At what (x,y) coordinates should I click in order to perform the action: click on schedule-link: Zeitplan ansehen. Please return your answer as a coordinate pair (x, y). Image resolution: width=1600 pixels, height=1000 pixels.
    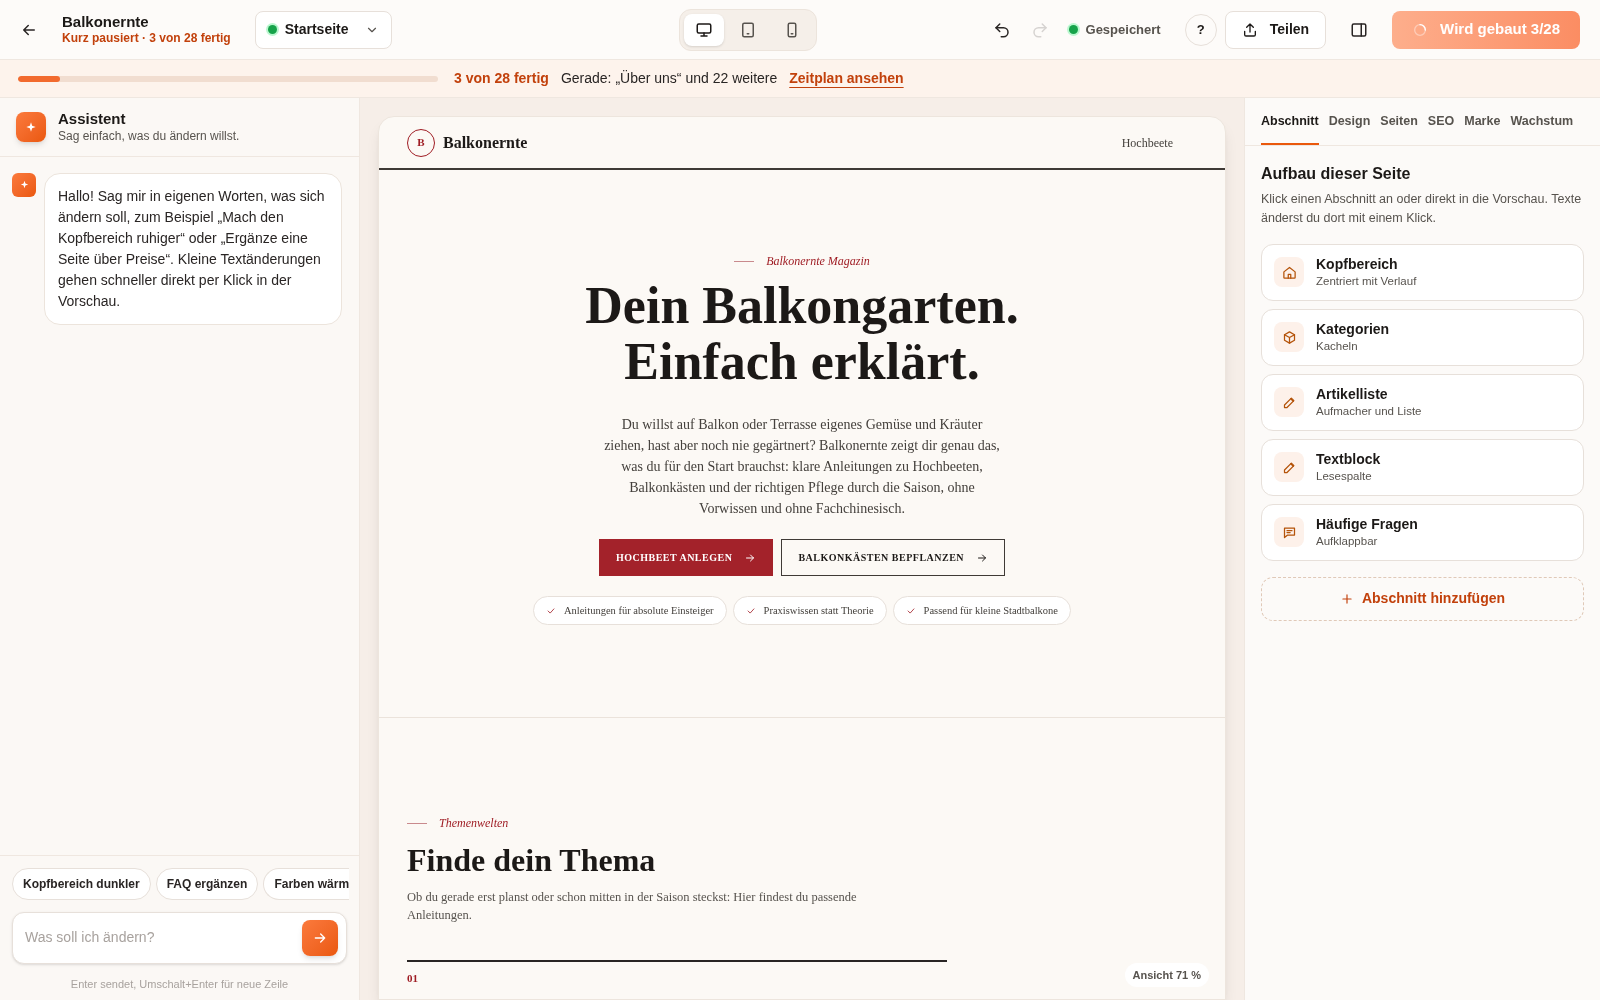
    Looking at the image, I should click on (846, 78).